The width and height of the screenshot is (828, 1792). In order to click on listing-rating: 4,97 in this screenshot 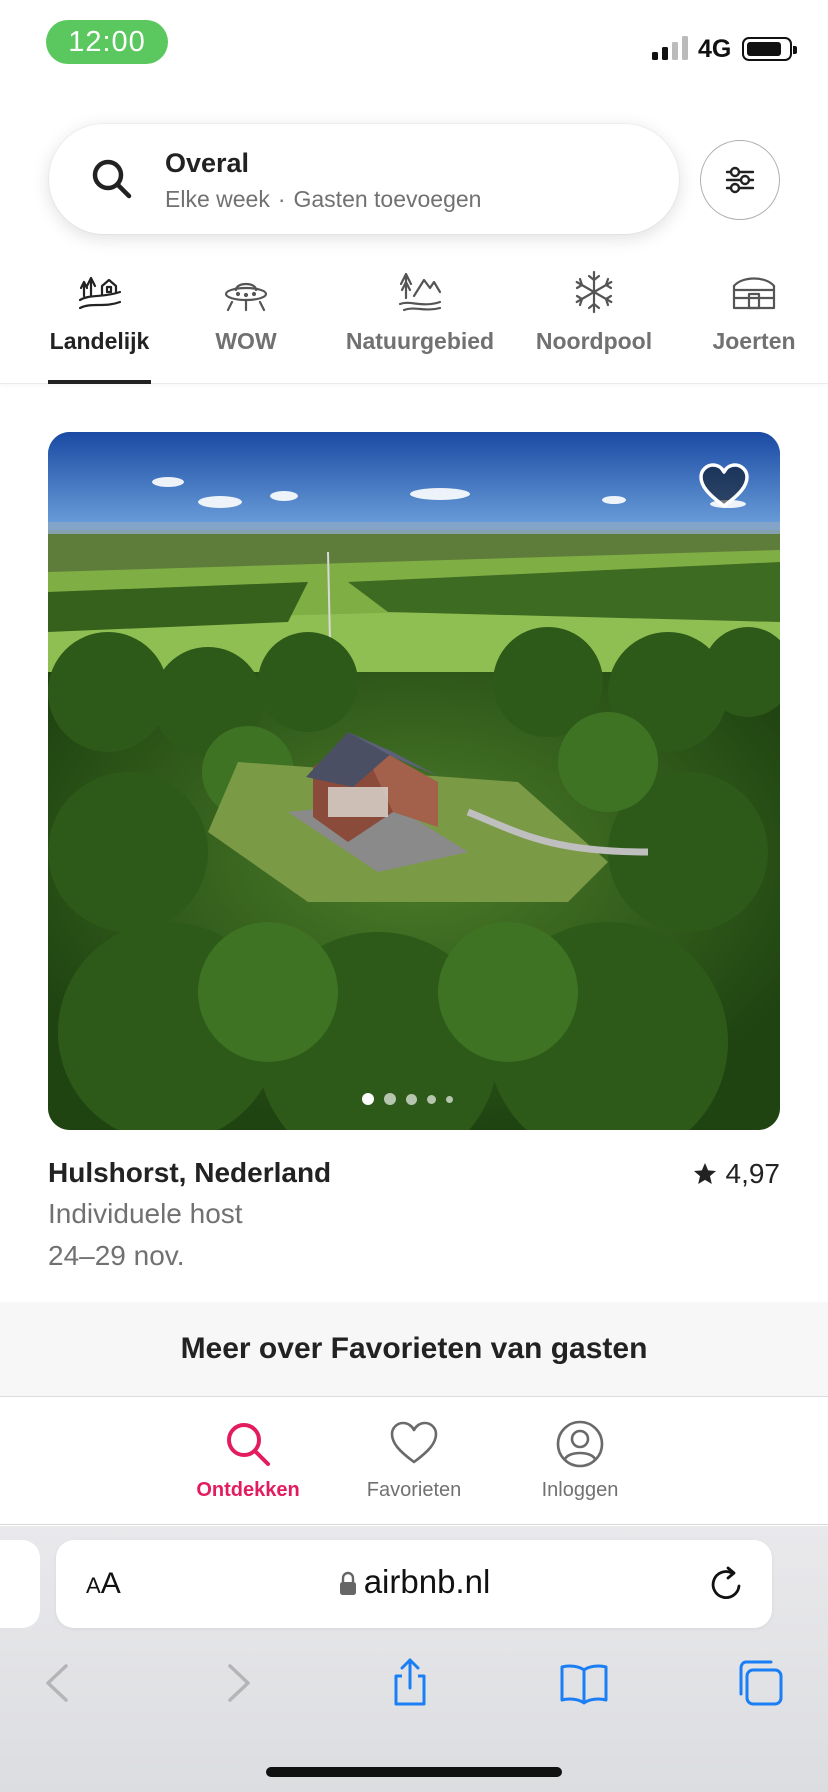, I will do `click(736, 1174)`.